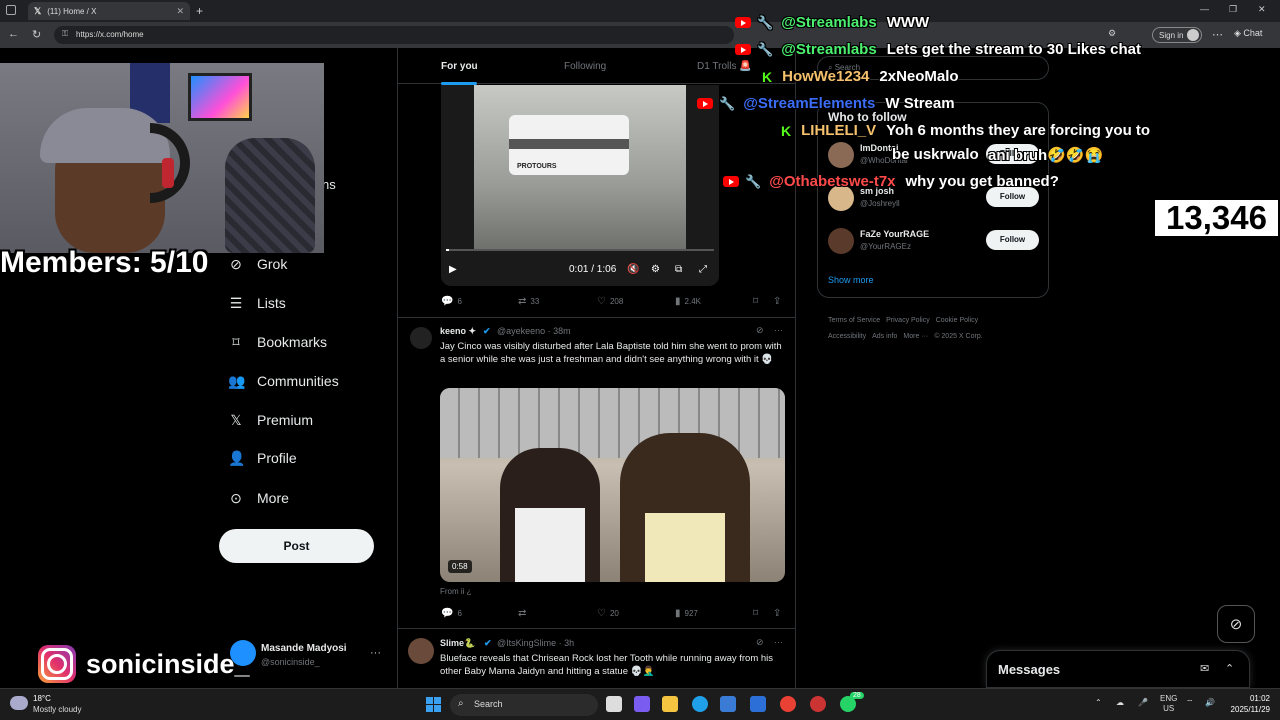 This screenshot has width=1280, height=720. I want to click on network-tray-icon: ☁, so click(1120, 702).